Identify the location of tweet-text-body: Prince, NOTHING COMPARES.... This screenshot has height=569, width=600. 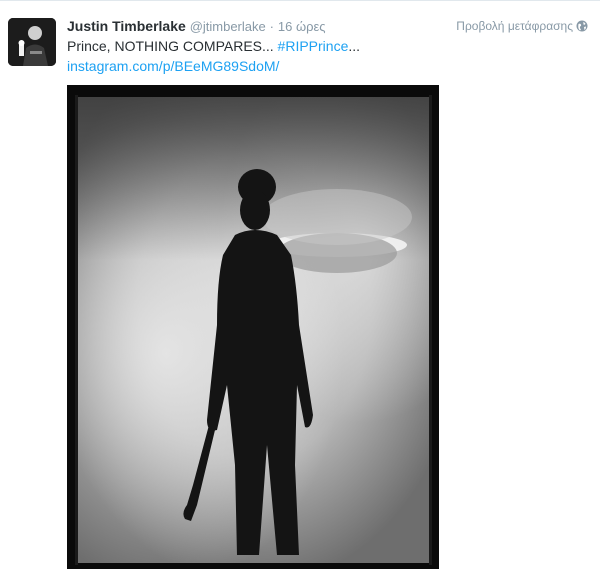
(172, 46).